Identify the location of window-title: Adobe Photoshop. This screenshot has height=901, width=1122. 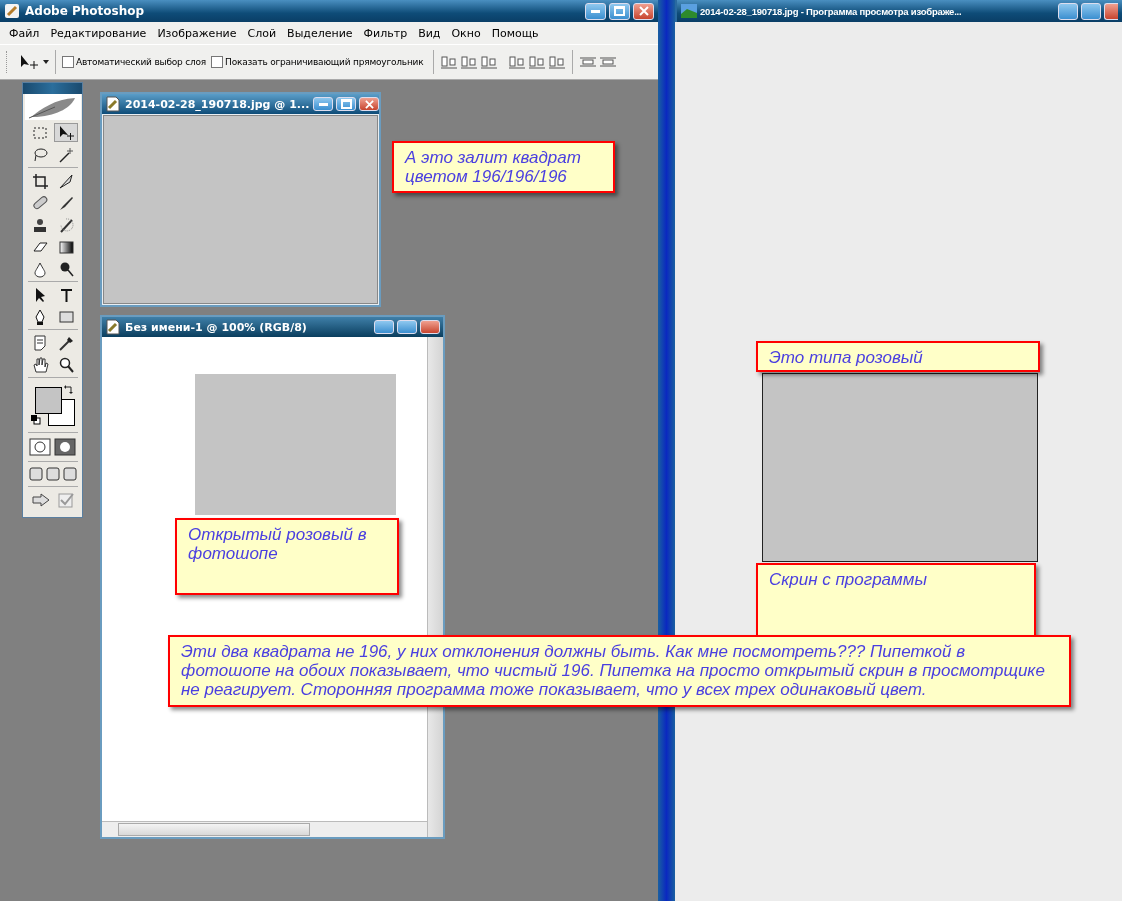
(85, 11).